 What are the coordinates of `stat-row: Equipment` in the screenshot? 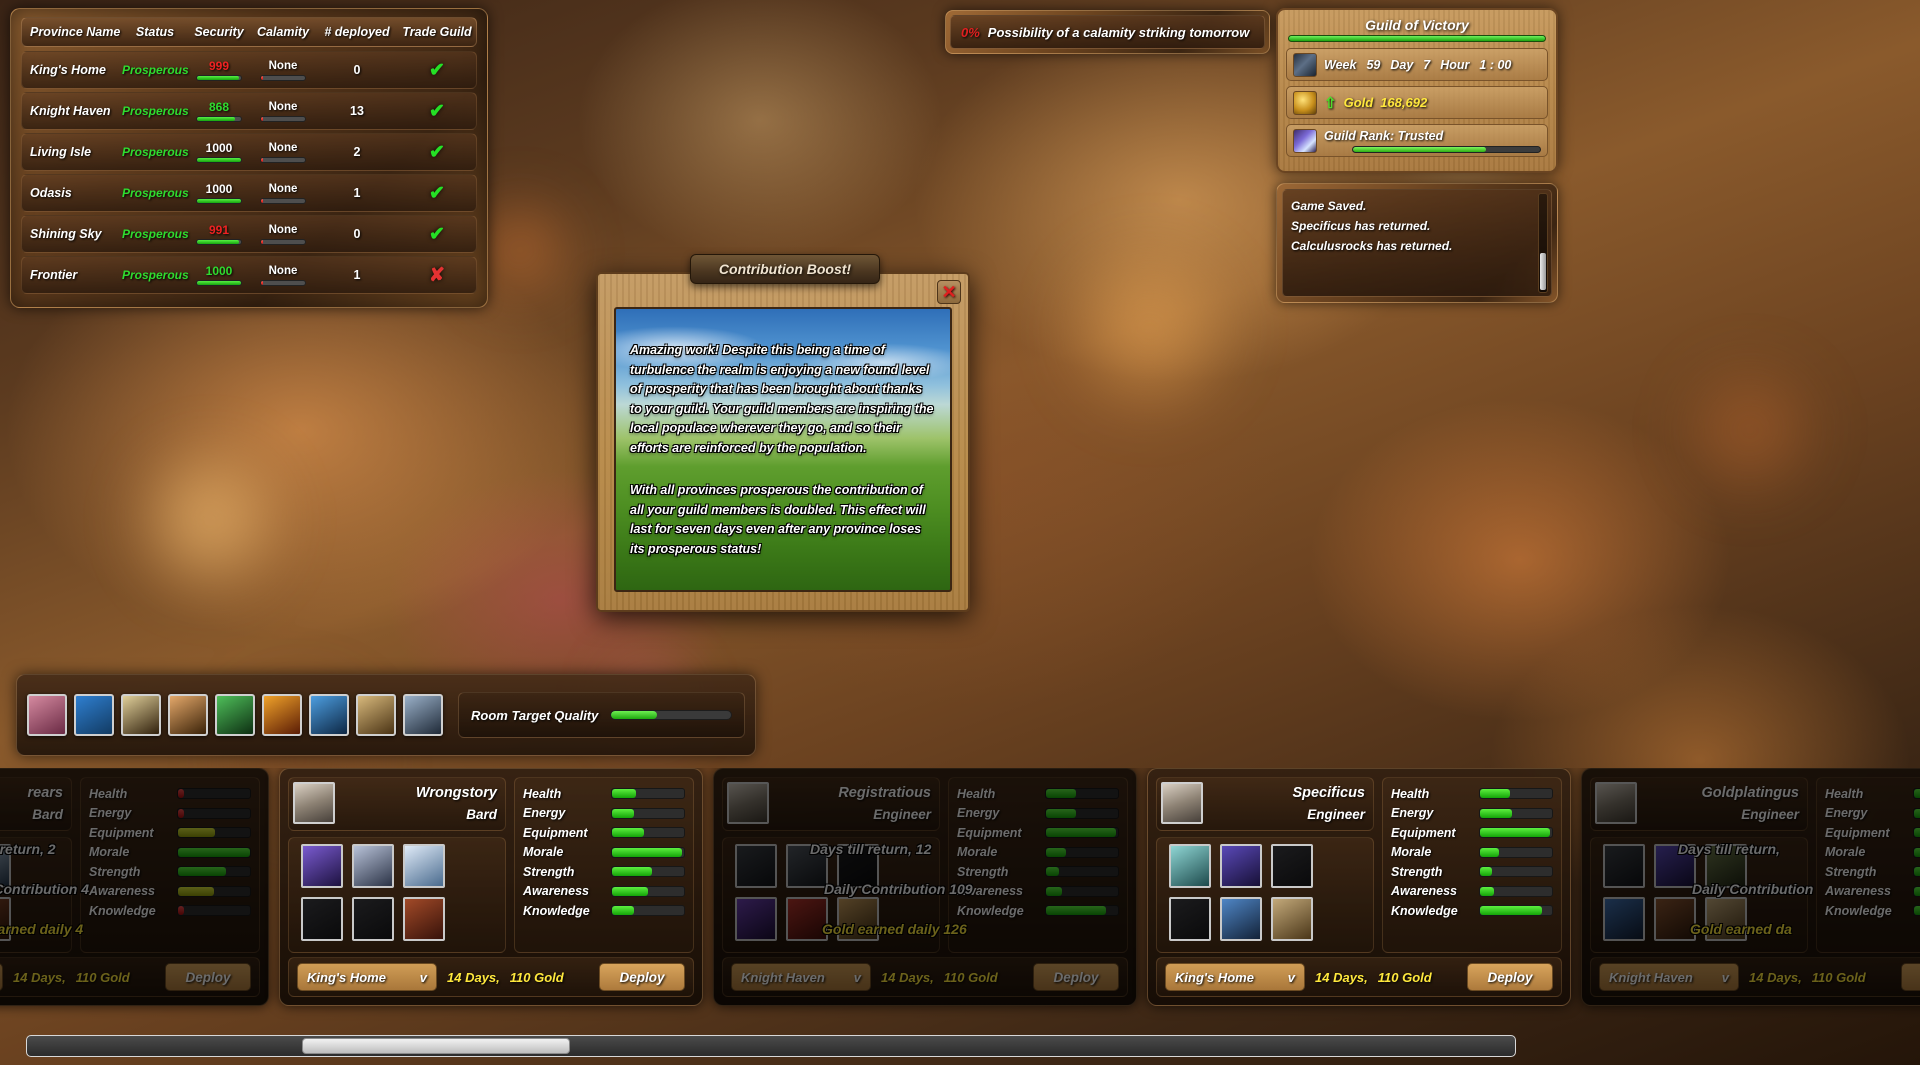 It's located at (604, 833).